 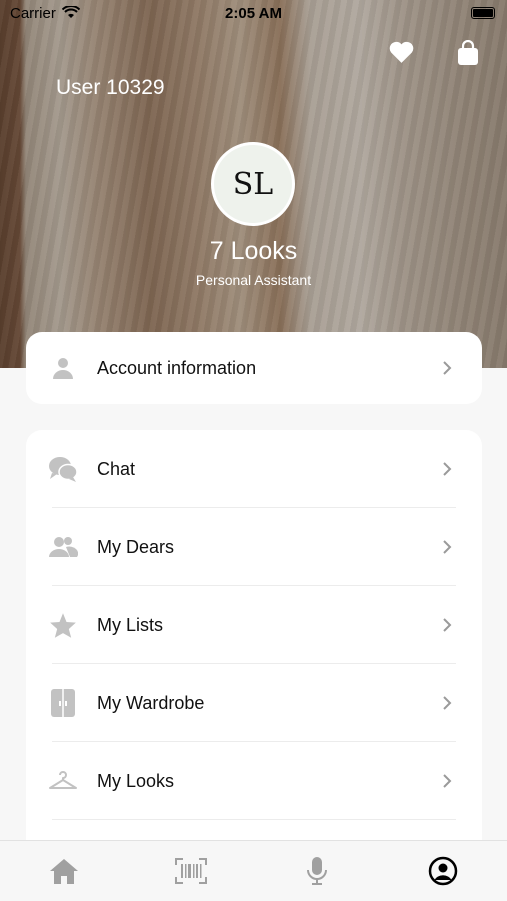 I want to click on barcode-scan-icon, so click(x=191, y=871).